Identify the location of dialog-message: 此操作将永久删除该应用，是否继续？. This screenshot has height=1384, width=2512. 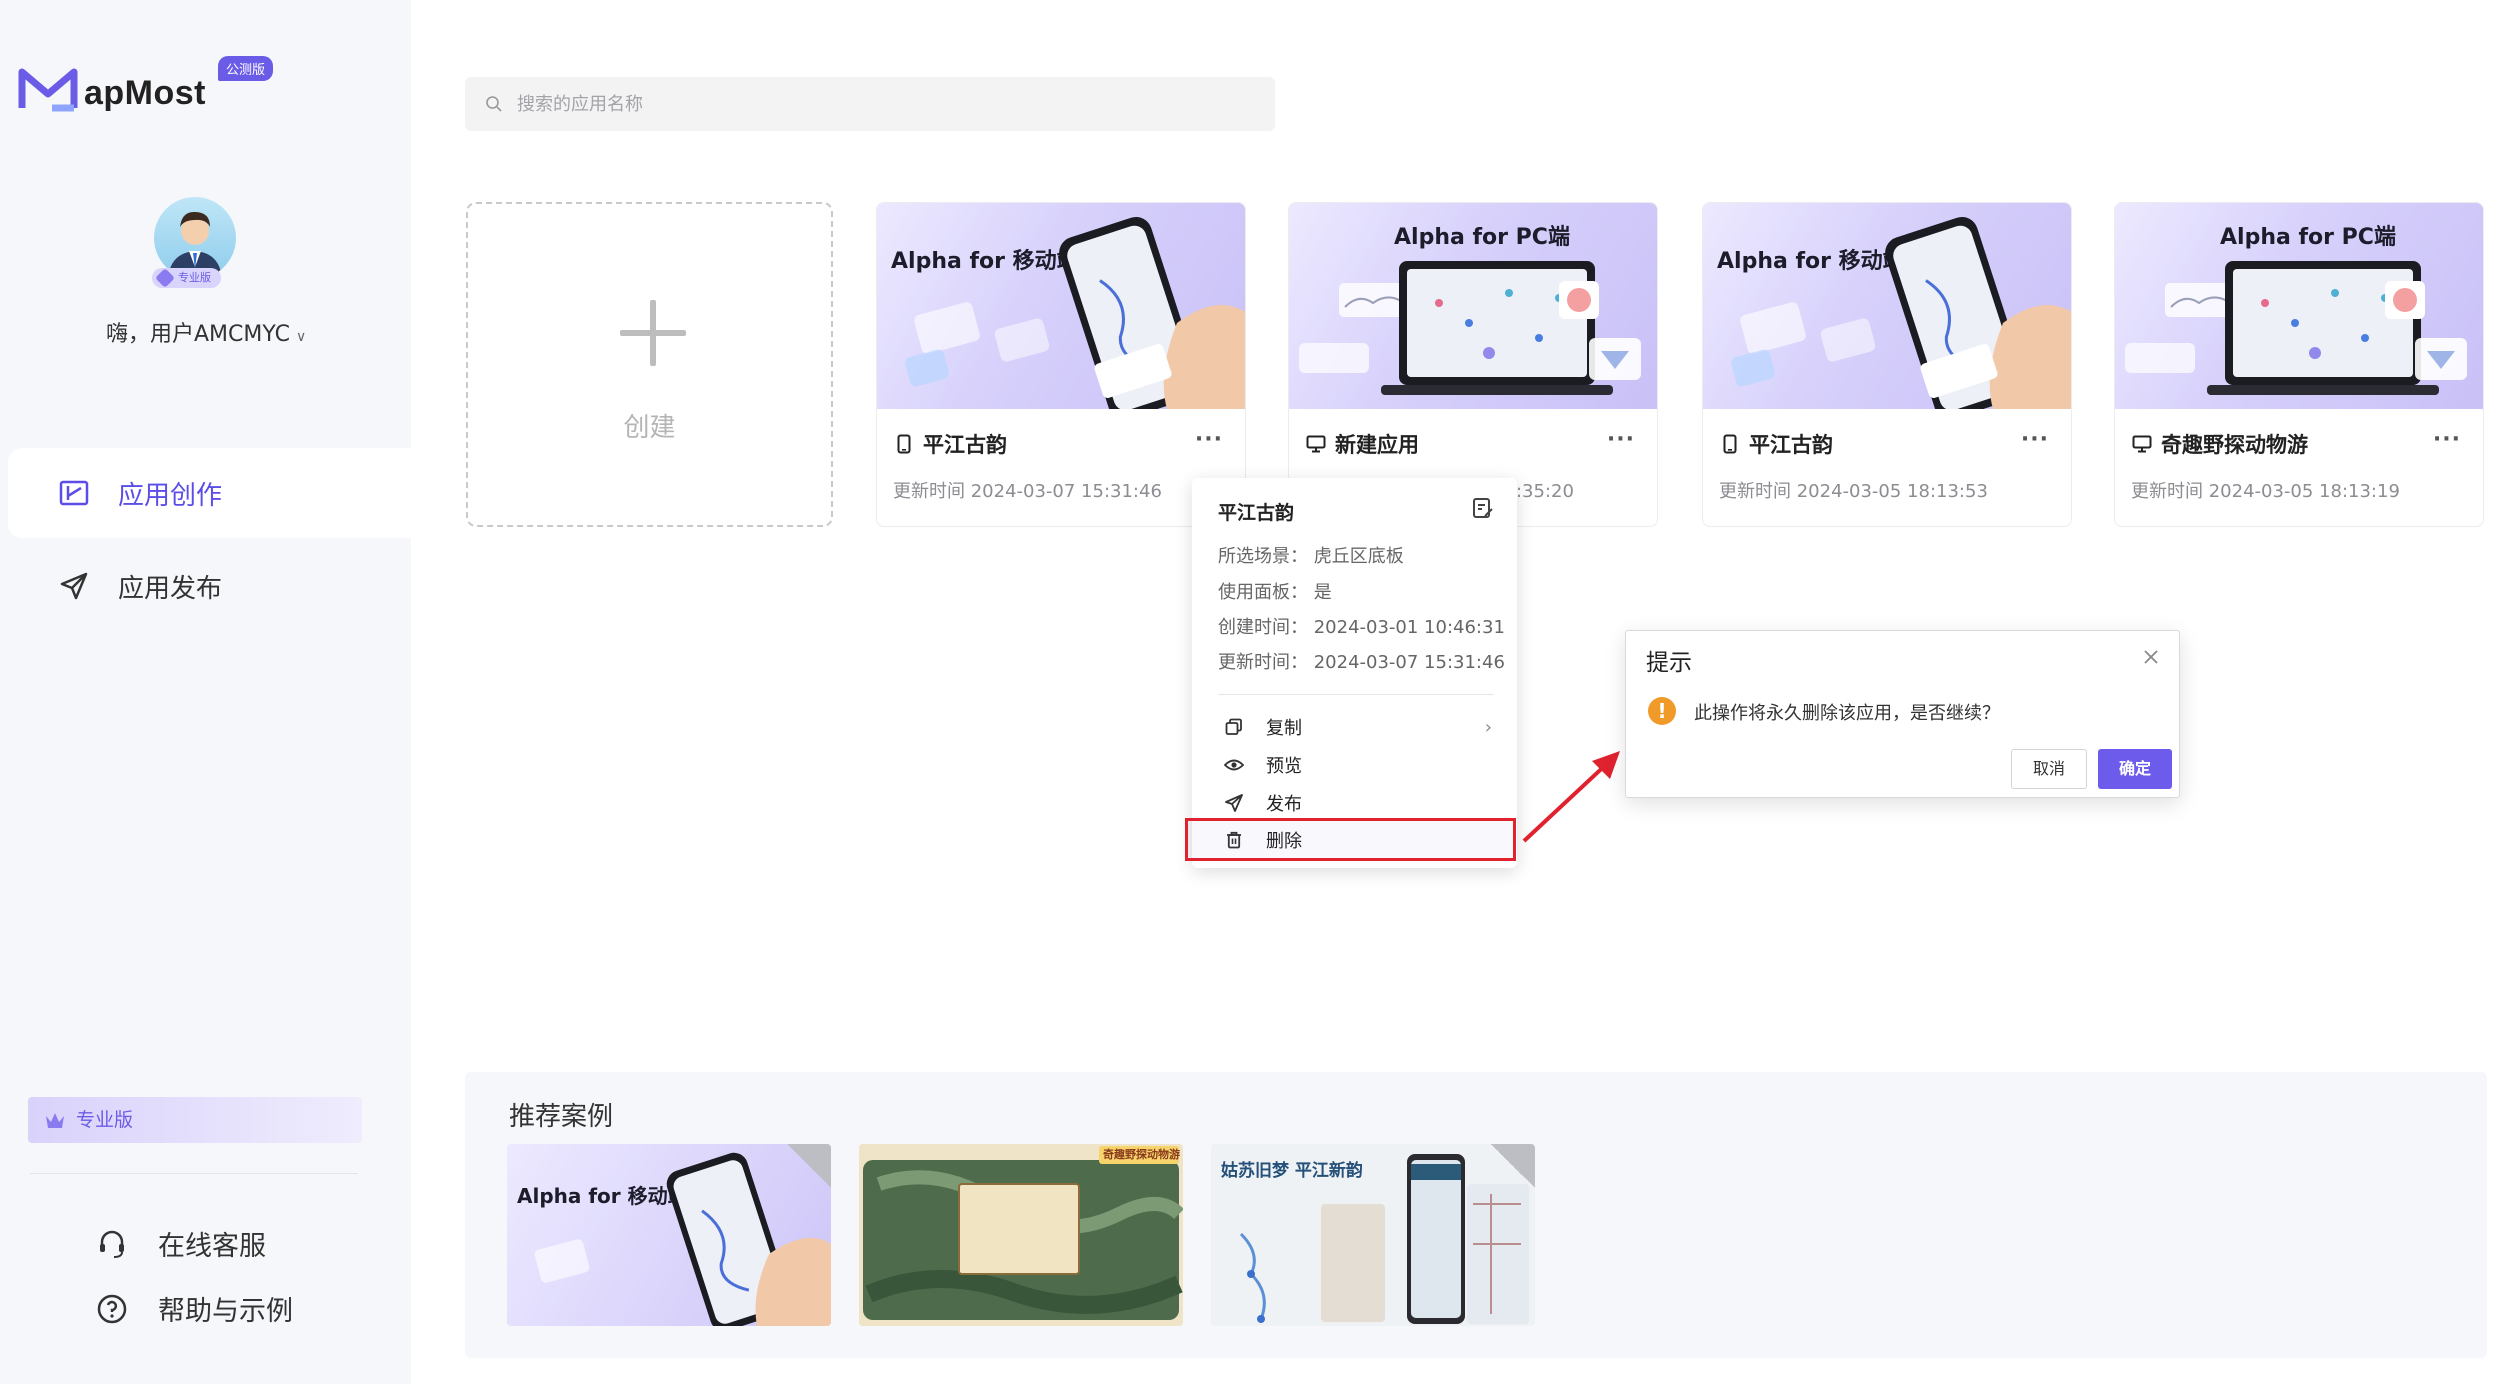
(1847, 713).